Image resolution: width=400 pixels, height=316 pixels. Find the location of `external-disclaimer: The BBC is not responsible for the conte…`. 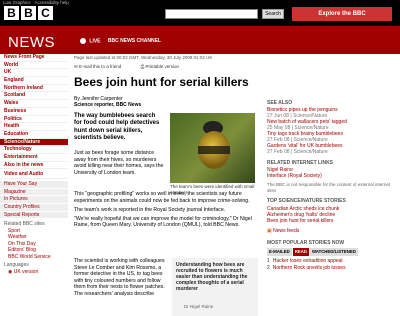

external-disclaimer: The BBC is not responsible for the conte… is located at coordinates (329, 187).